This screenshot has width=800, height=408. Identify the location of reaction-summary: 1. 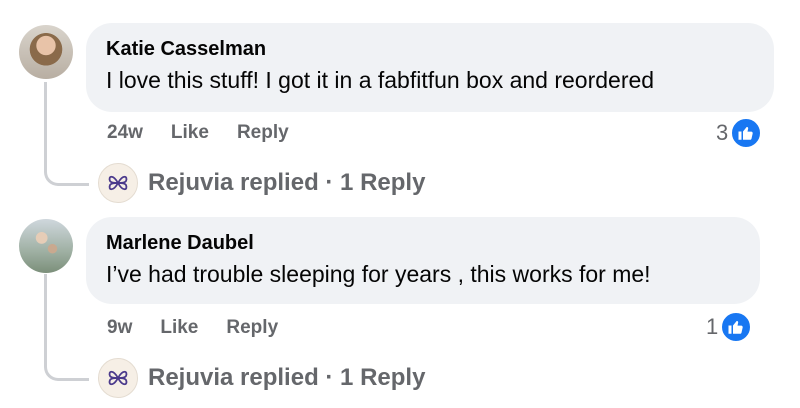
(729, 327).